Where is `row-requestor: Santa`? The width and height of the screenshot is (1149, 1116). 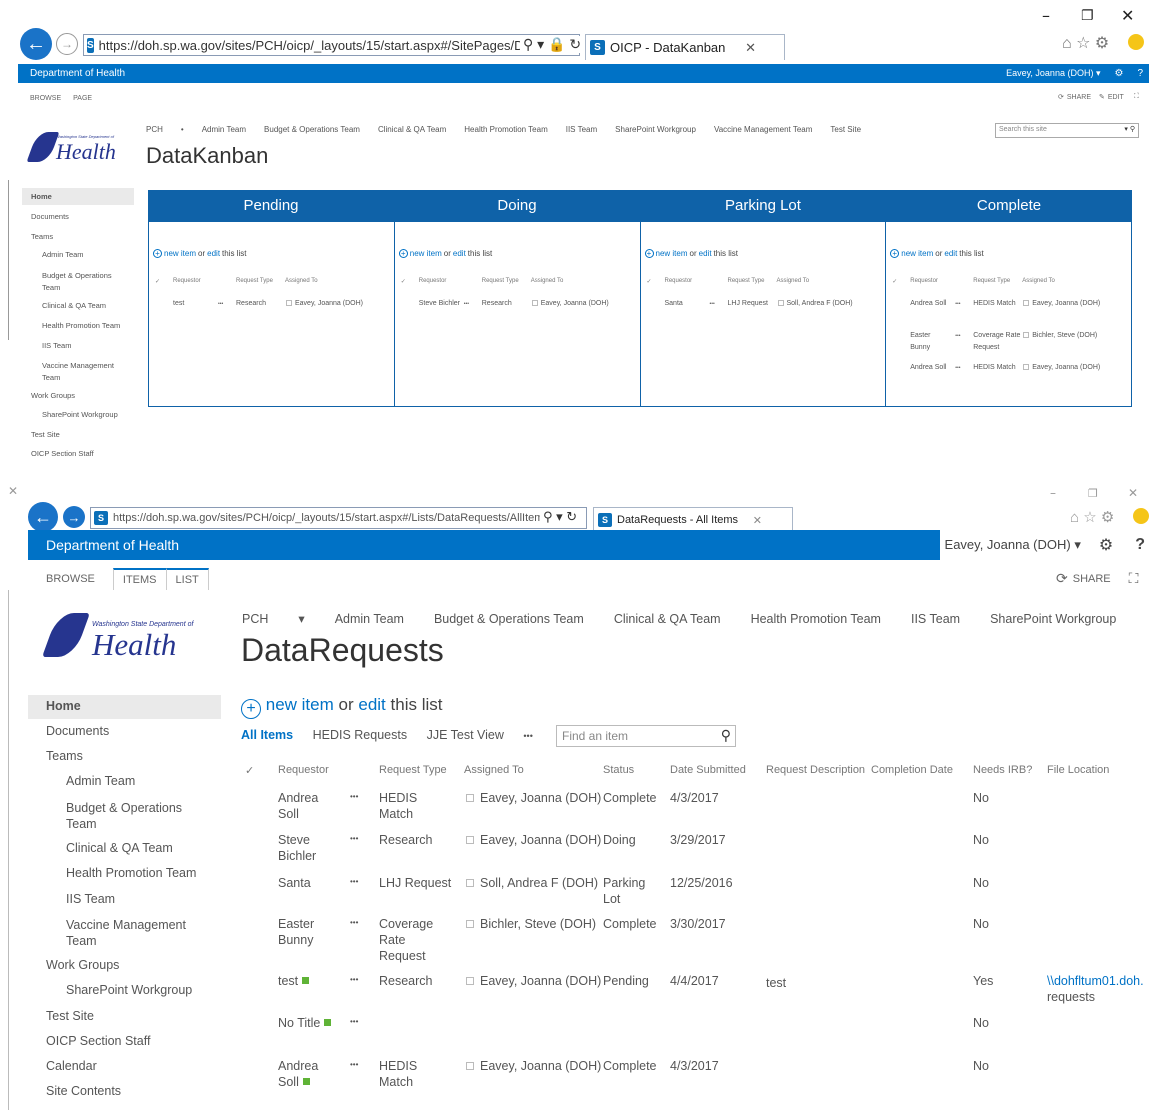
row-requestor: Santa is located at coordinates (308, 883).